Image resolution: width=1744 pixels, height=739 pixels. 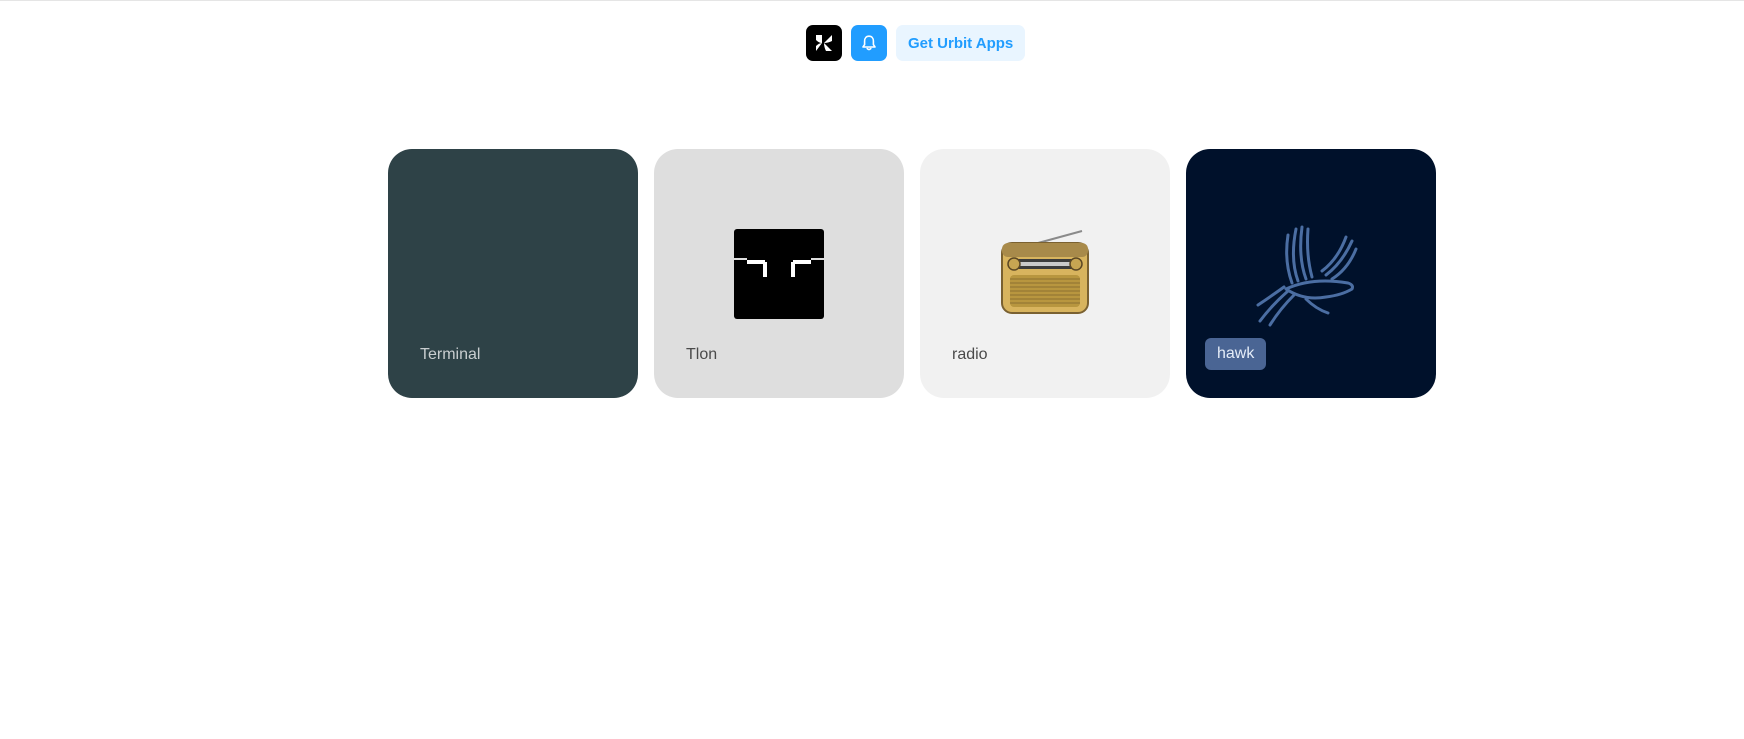 What do you see at coordinates (872, 0) in the screenshot?
I see `top-divider` at bounding box center [872, 0].